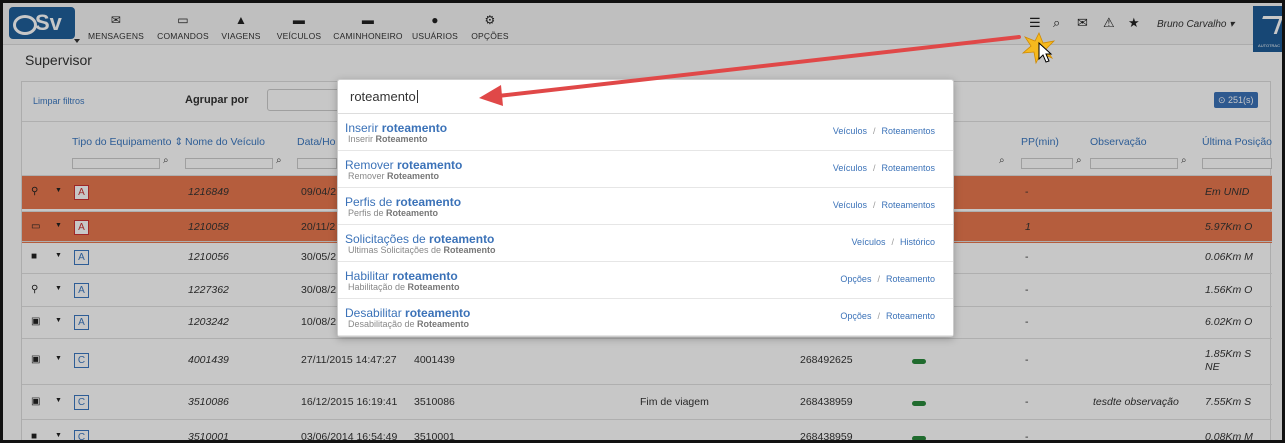 The height and width of the screenshot is (443, 1285). I want to click on result-title: Perfis de roteamento, so click(403, 202).